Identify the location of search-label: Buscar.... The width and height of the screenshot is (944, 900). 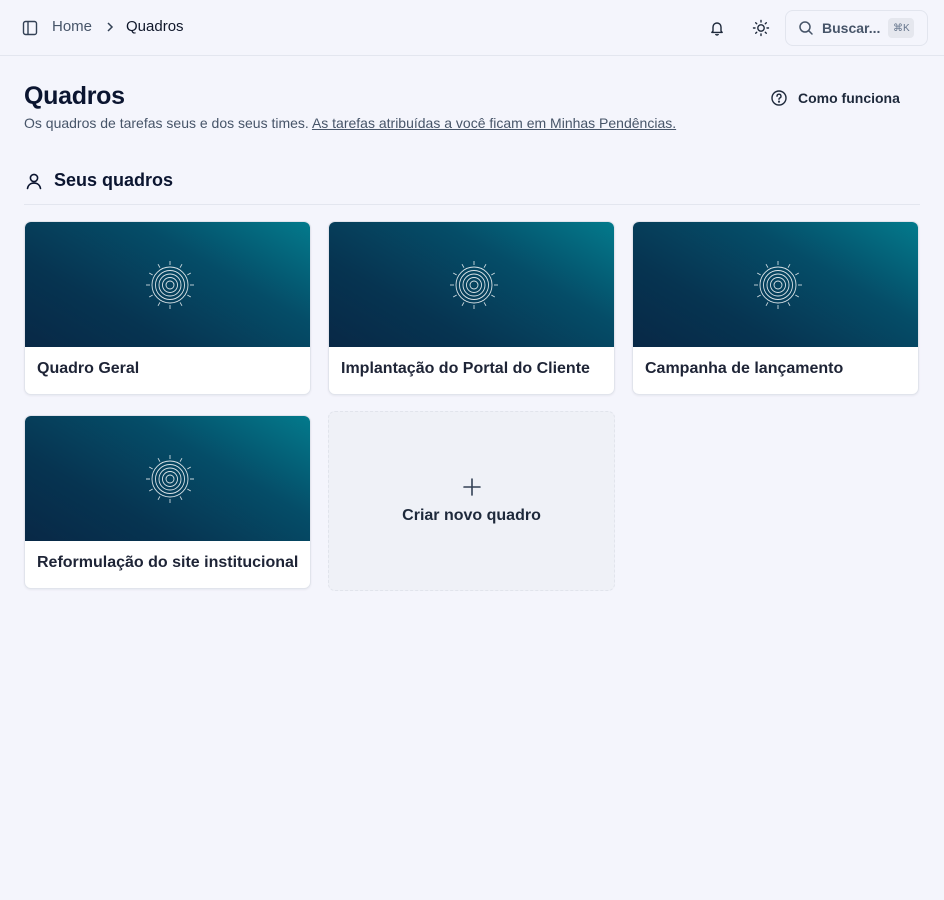
(851, 28).